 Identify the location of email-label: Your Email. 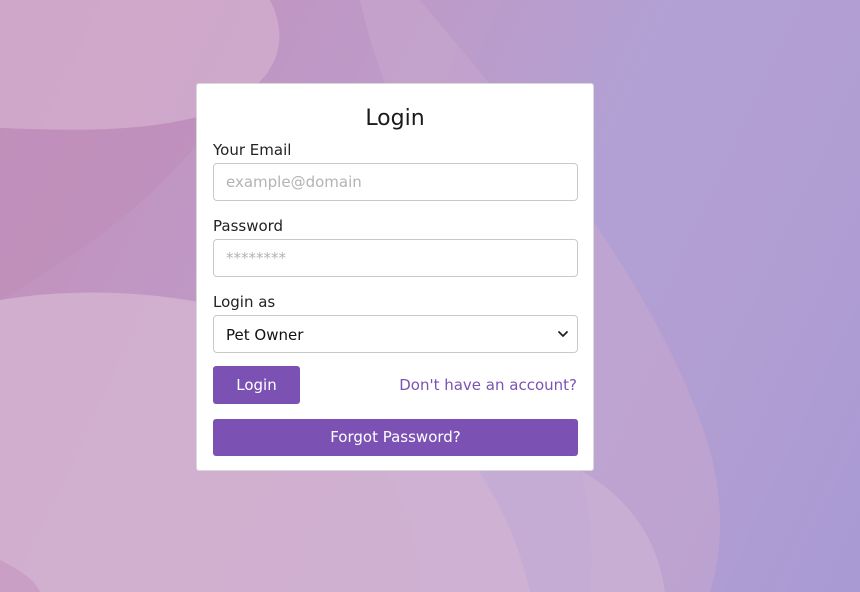
(252, 150).